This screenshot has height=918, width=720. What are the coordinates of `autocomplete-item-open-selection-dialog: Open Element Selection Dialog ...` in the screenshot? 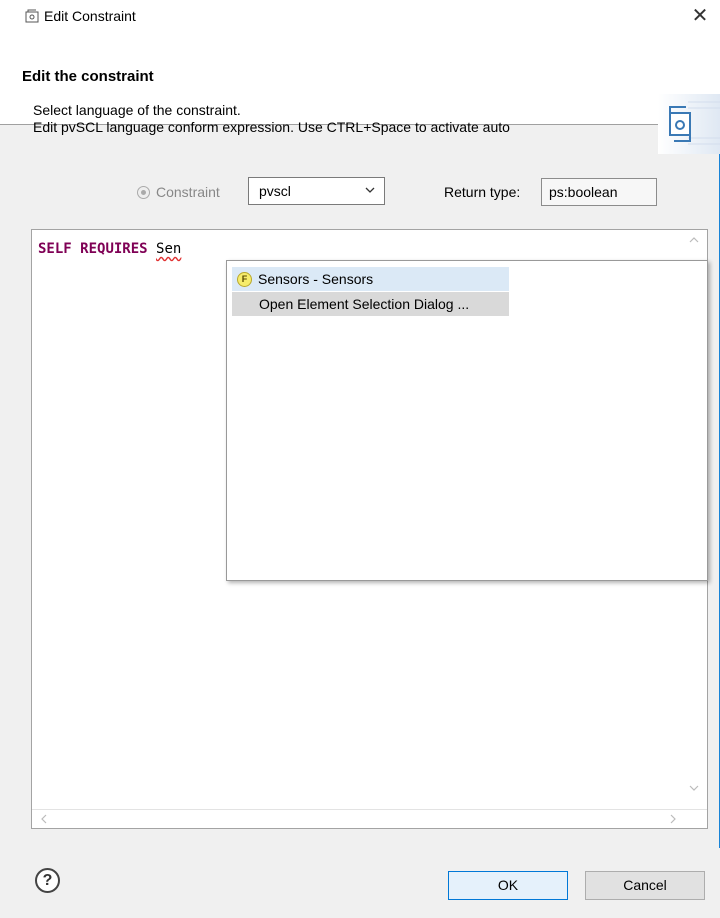 It's located at (370, 304).